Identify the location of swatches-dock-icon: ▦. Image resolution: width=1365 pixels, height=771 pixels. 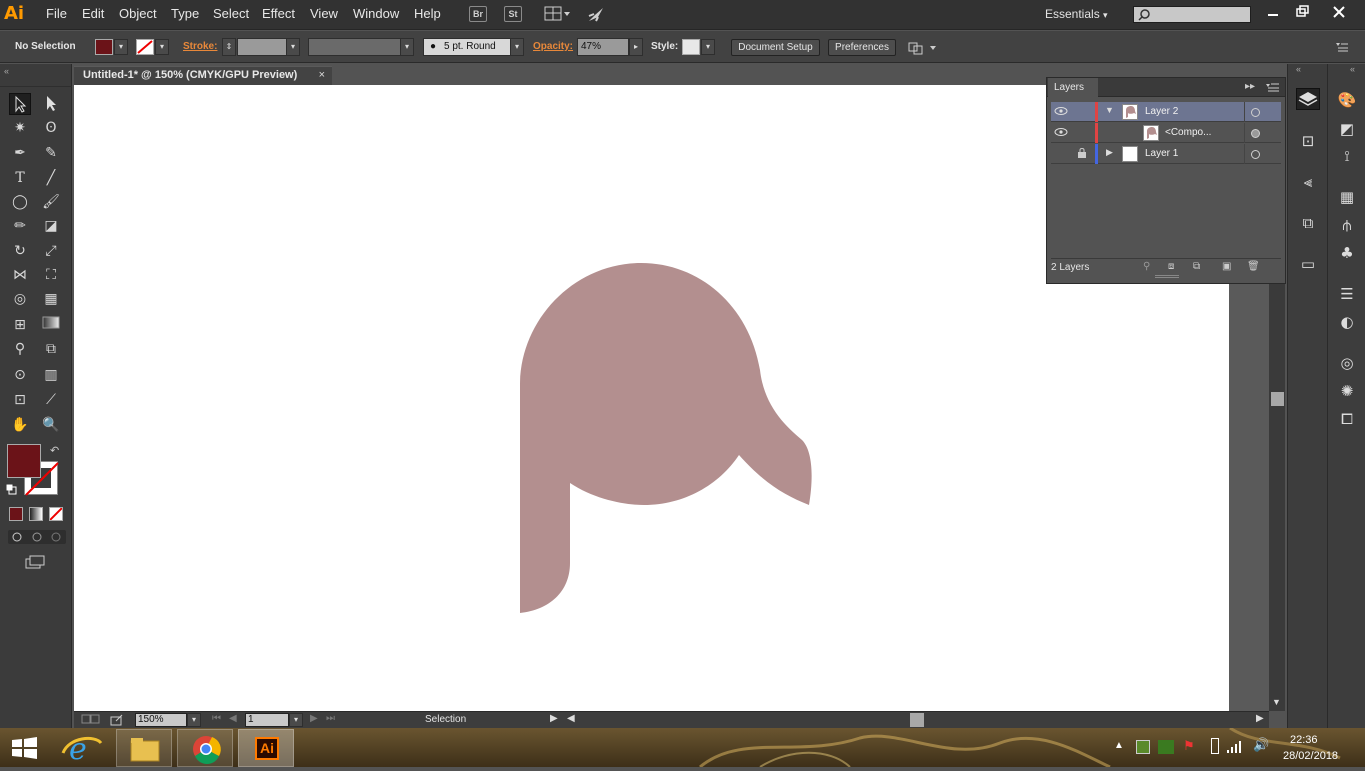
(1347, 197).